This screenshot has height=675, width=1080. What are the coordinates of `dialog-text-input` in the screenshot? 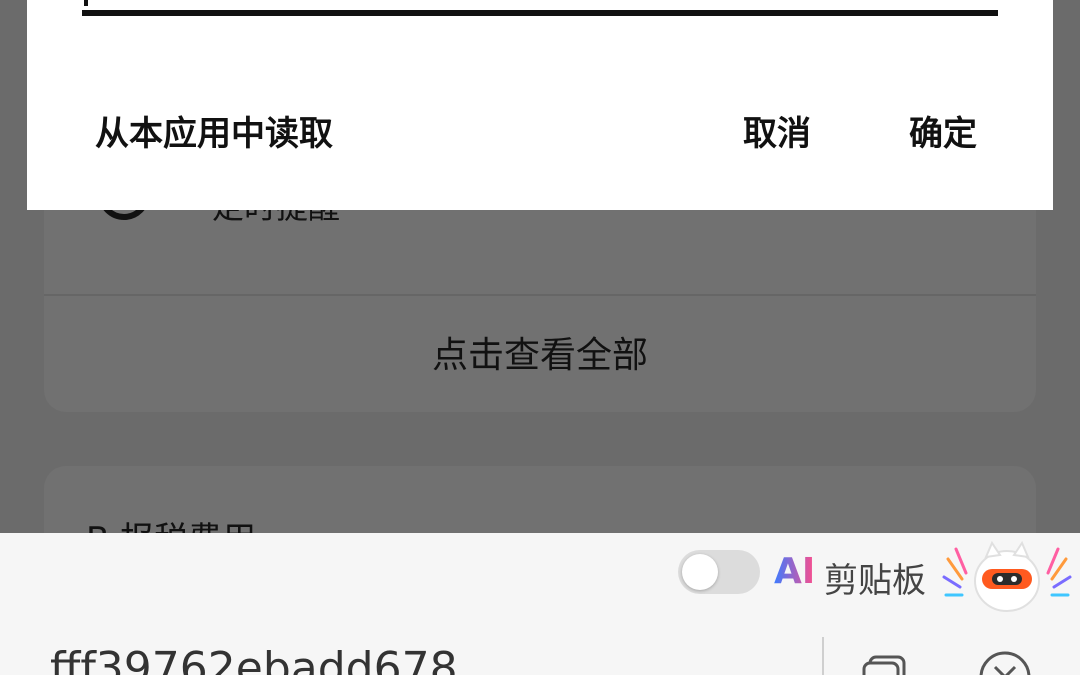 It's located at (540, 8).